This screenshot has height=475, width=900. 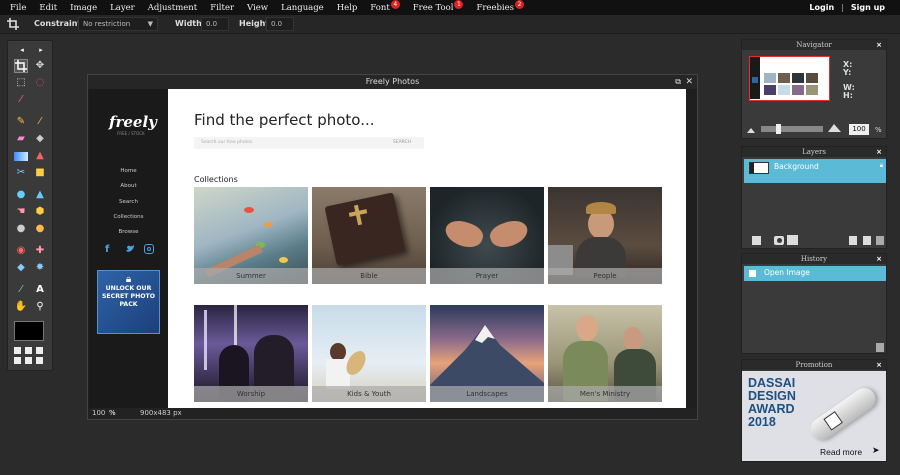 What do you see at coordinates (128, 232) in the screenshot?
I see `site-nav-browse: Browse` at bounding box center [128, 232].